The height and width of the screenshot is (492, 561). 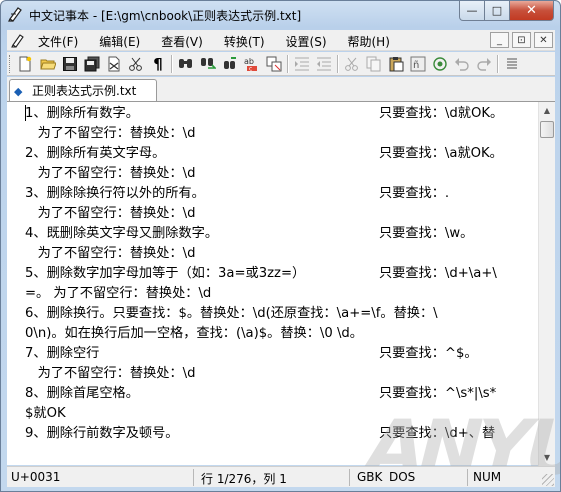 What do you see at coordinates (158, 64) in the screenshot?
I see `pilcrow-icon: ¶` at bounding box center [158, 64].